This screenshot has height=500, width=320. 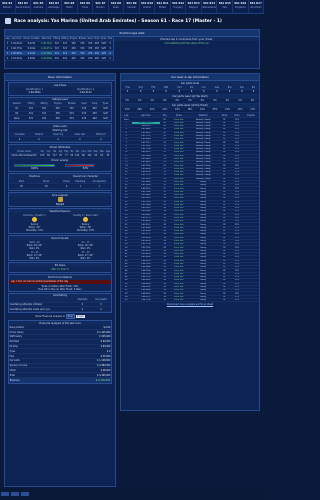 What do you see at coordinates (70, 317) in the screenshot?
I see `toggle-euro-button: Euro` at bounding box center [70, 317].